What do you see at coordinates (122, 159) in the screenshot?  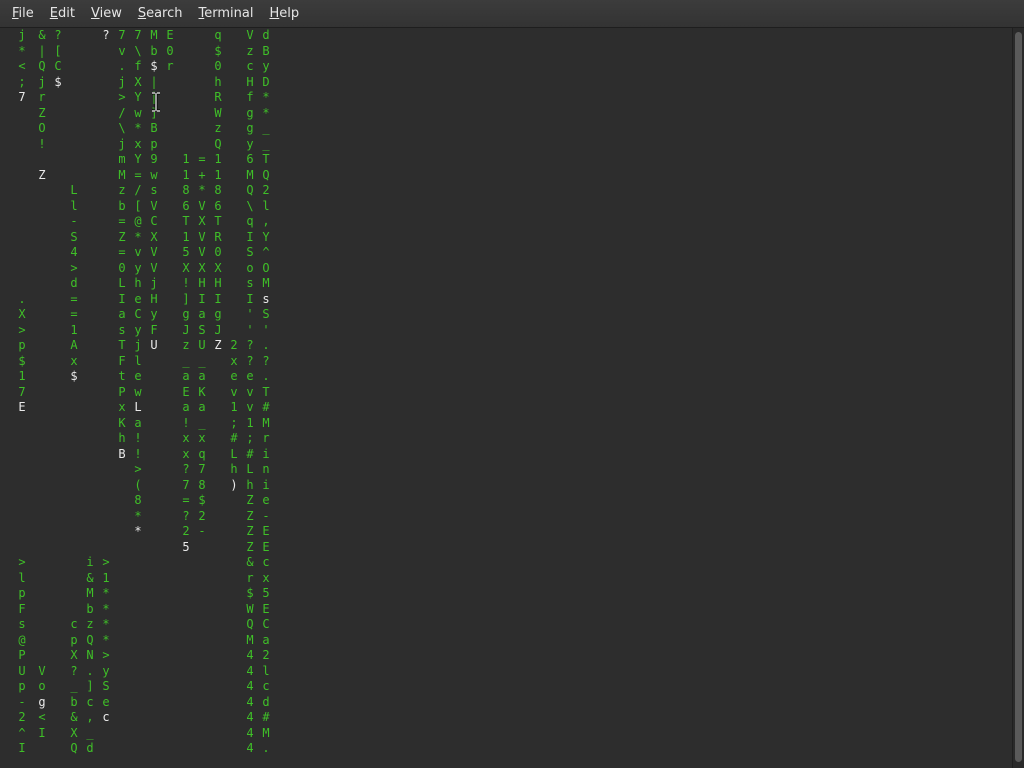 I see `rain-glyph: m` at bounding box center [122, 159].